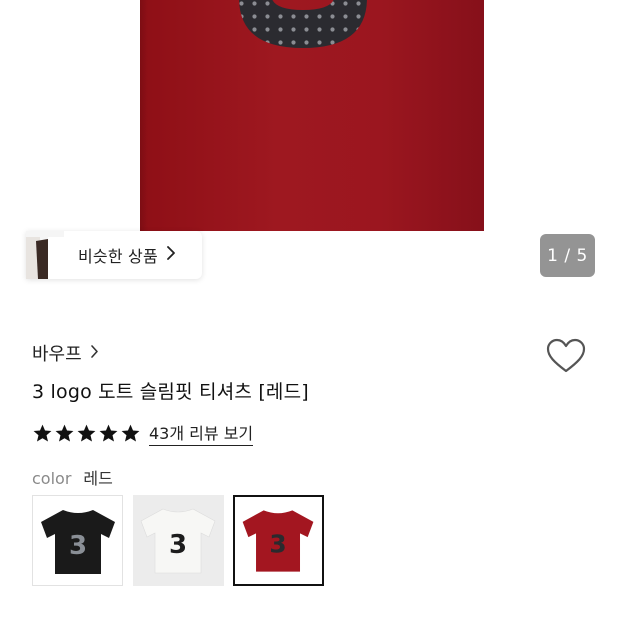 The width and height of the screenshot is (620, 620). I want to click on image-page-indicator: 1 / 5, so click(567, 255).